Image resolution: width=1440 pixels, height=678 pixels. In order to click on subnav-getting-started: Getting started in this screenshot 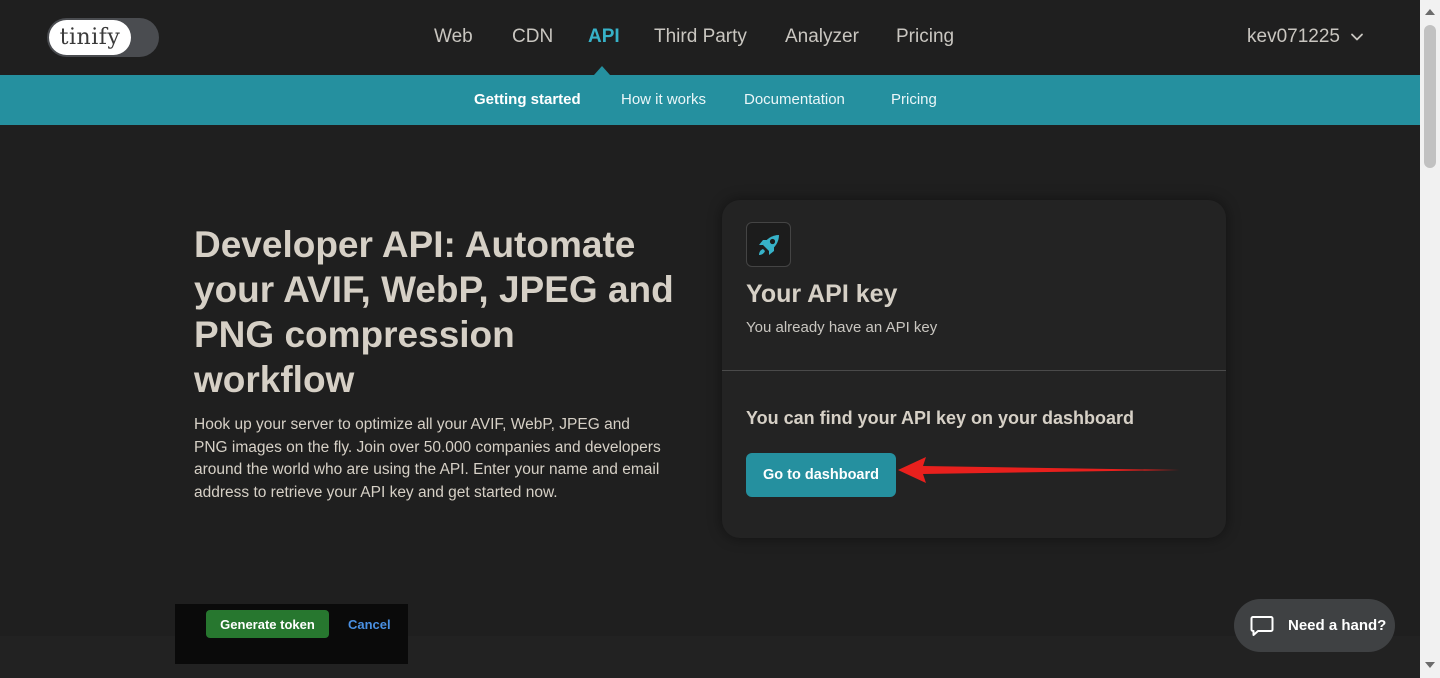, I will do `click(527, 99)`.